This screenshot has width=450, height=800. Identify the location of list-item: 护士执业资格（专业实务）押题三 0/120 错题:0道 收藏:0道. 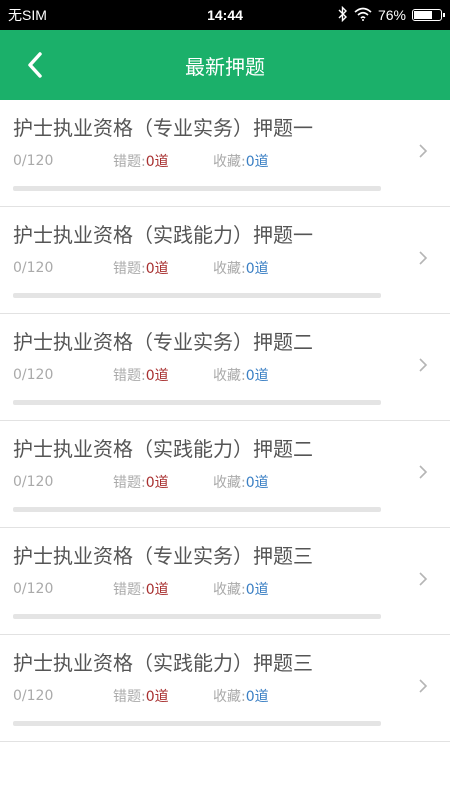
(225, 581).